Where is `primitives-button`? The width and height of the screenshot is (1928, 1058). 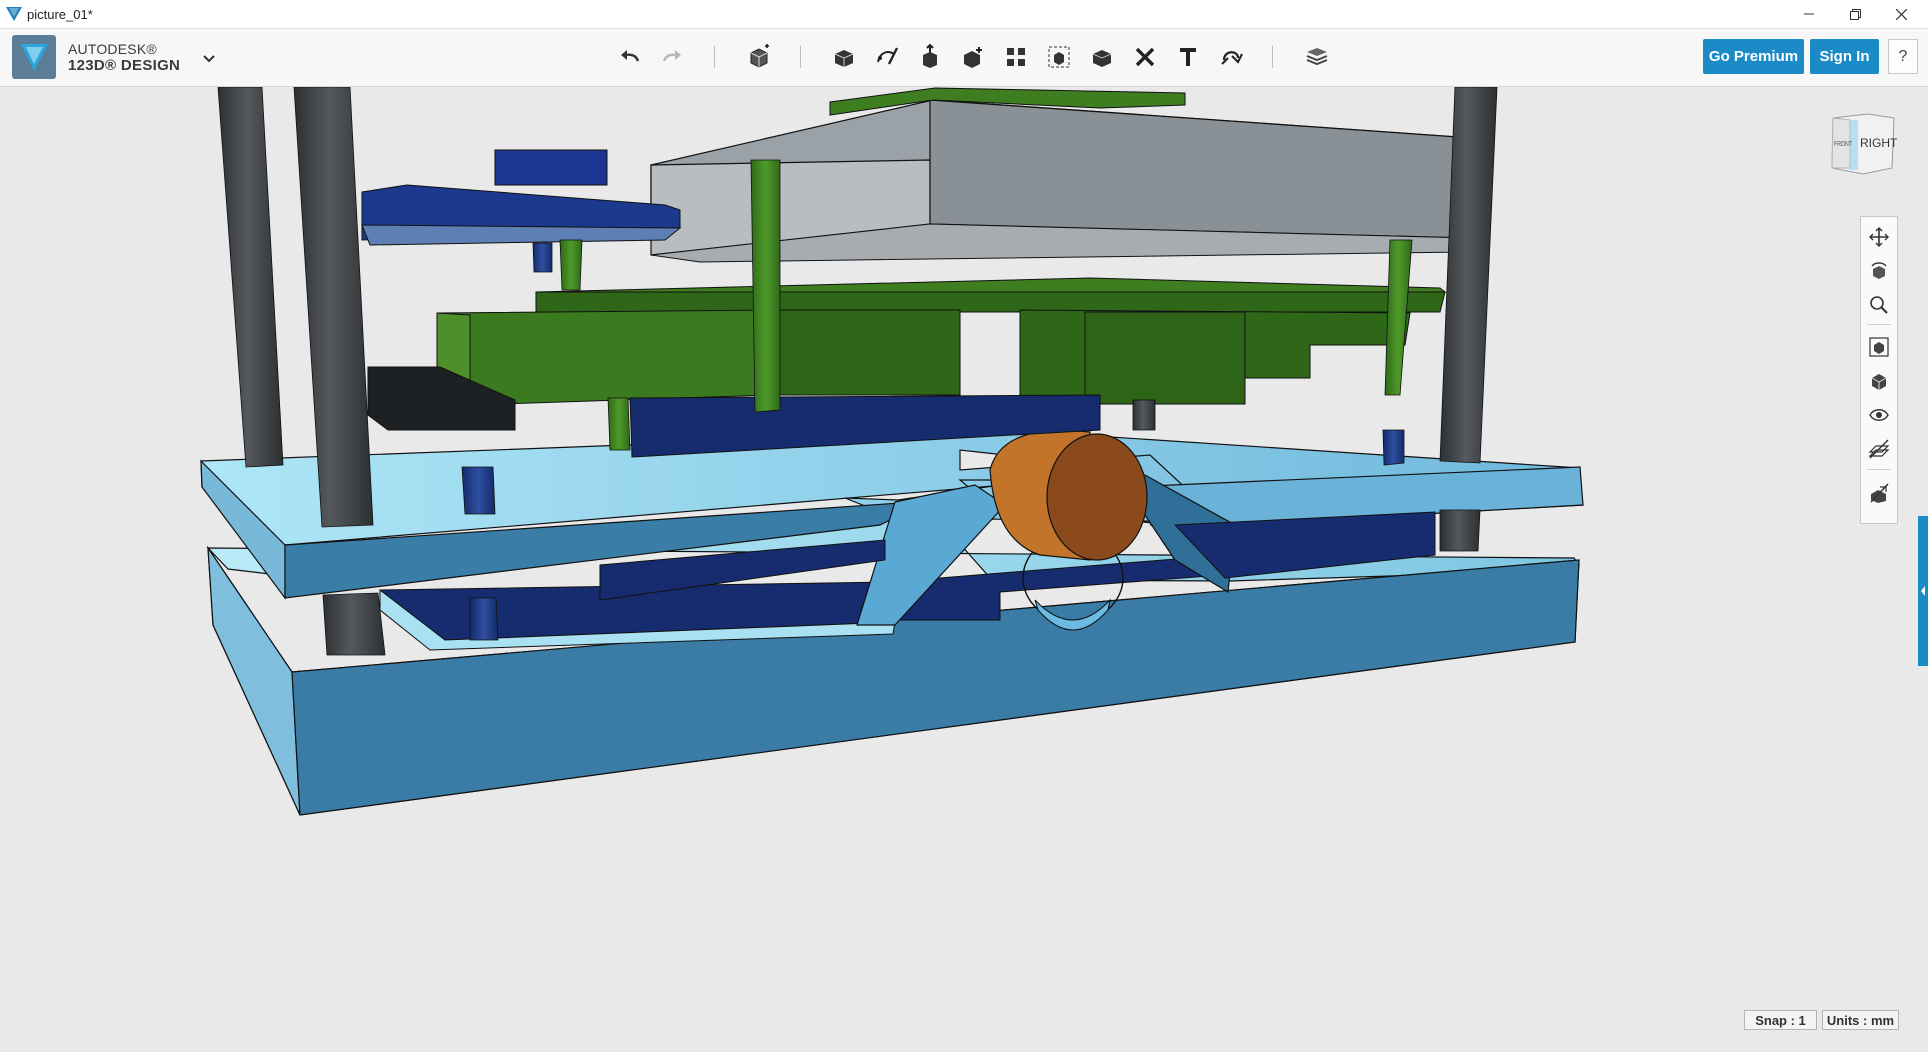 primitives-button is located at coordinates (844, 57).